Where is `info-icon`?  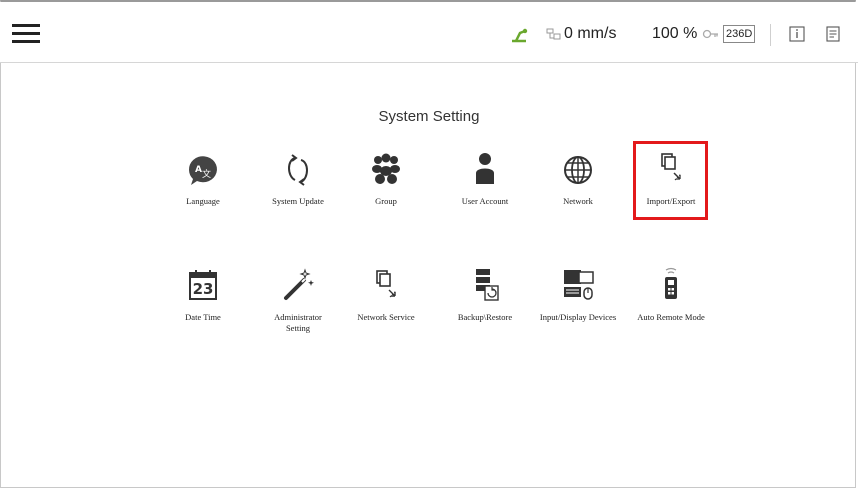
info-icon is located at coordinates (797, 34).